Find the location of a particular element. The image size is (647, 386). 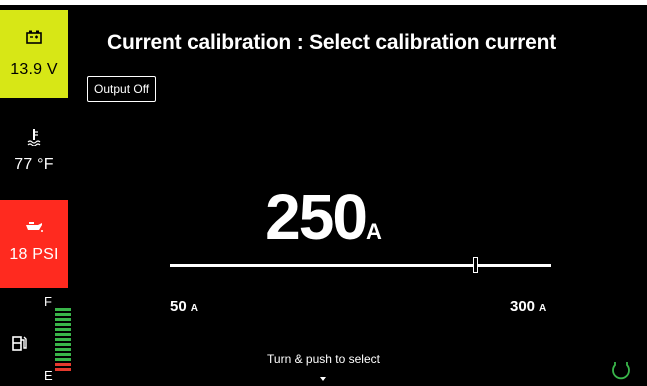

slider-max-label: 300 A is located at coordinates (528, 307).